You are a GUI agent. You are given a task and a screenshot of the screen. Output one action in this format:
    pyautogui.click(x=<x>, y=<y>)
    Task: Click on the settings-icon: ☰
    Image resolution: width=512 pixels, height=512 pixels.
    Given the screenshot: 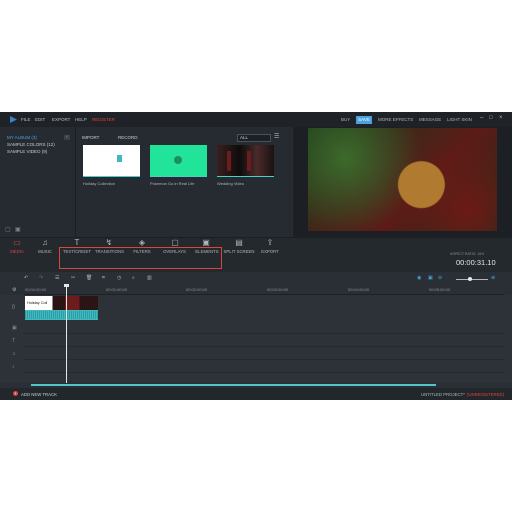 What is the action you would take?
    pyautogui.click(x=57, y=278)
    